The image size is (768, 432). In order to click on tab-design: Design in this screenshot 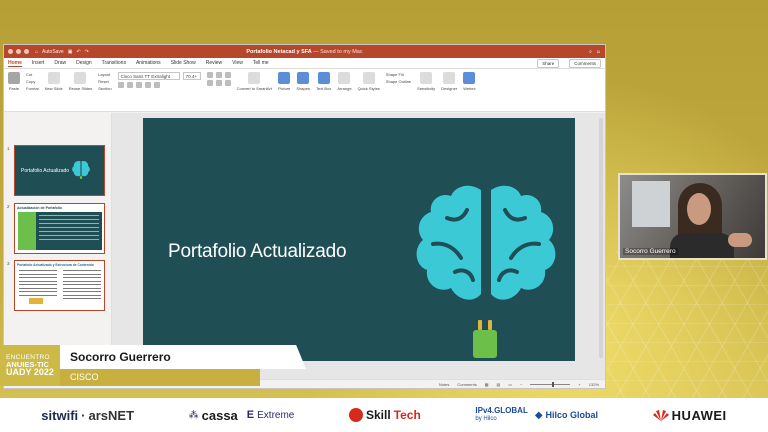, I will do `click(84, 63)`.